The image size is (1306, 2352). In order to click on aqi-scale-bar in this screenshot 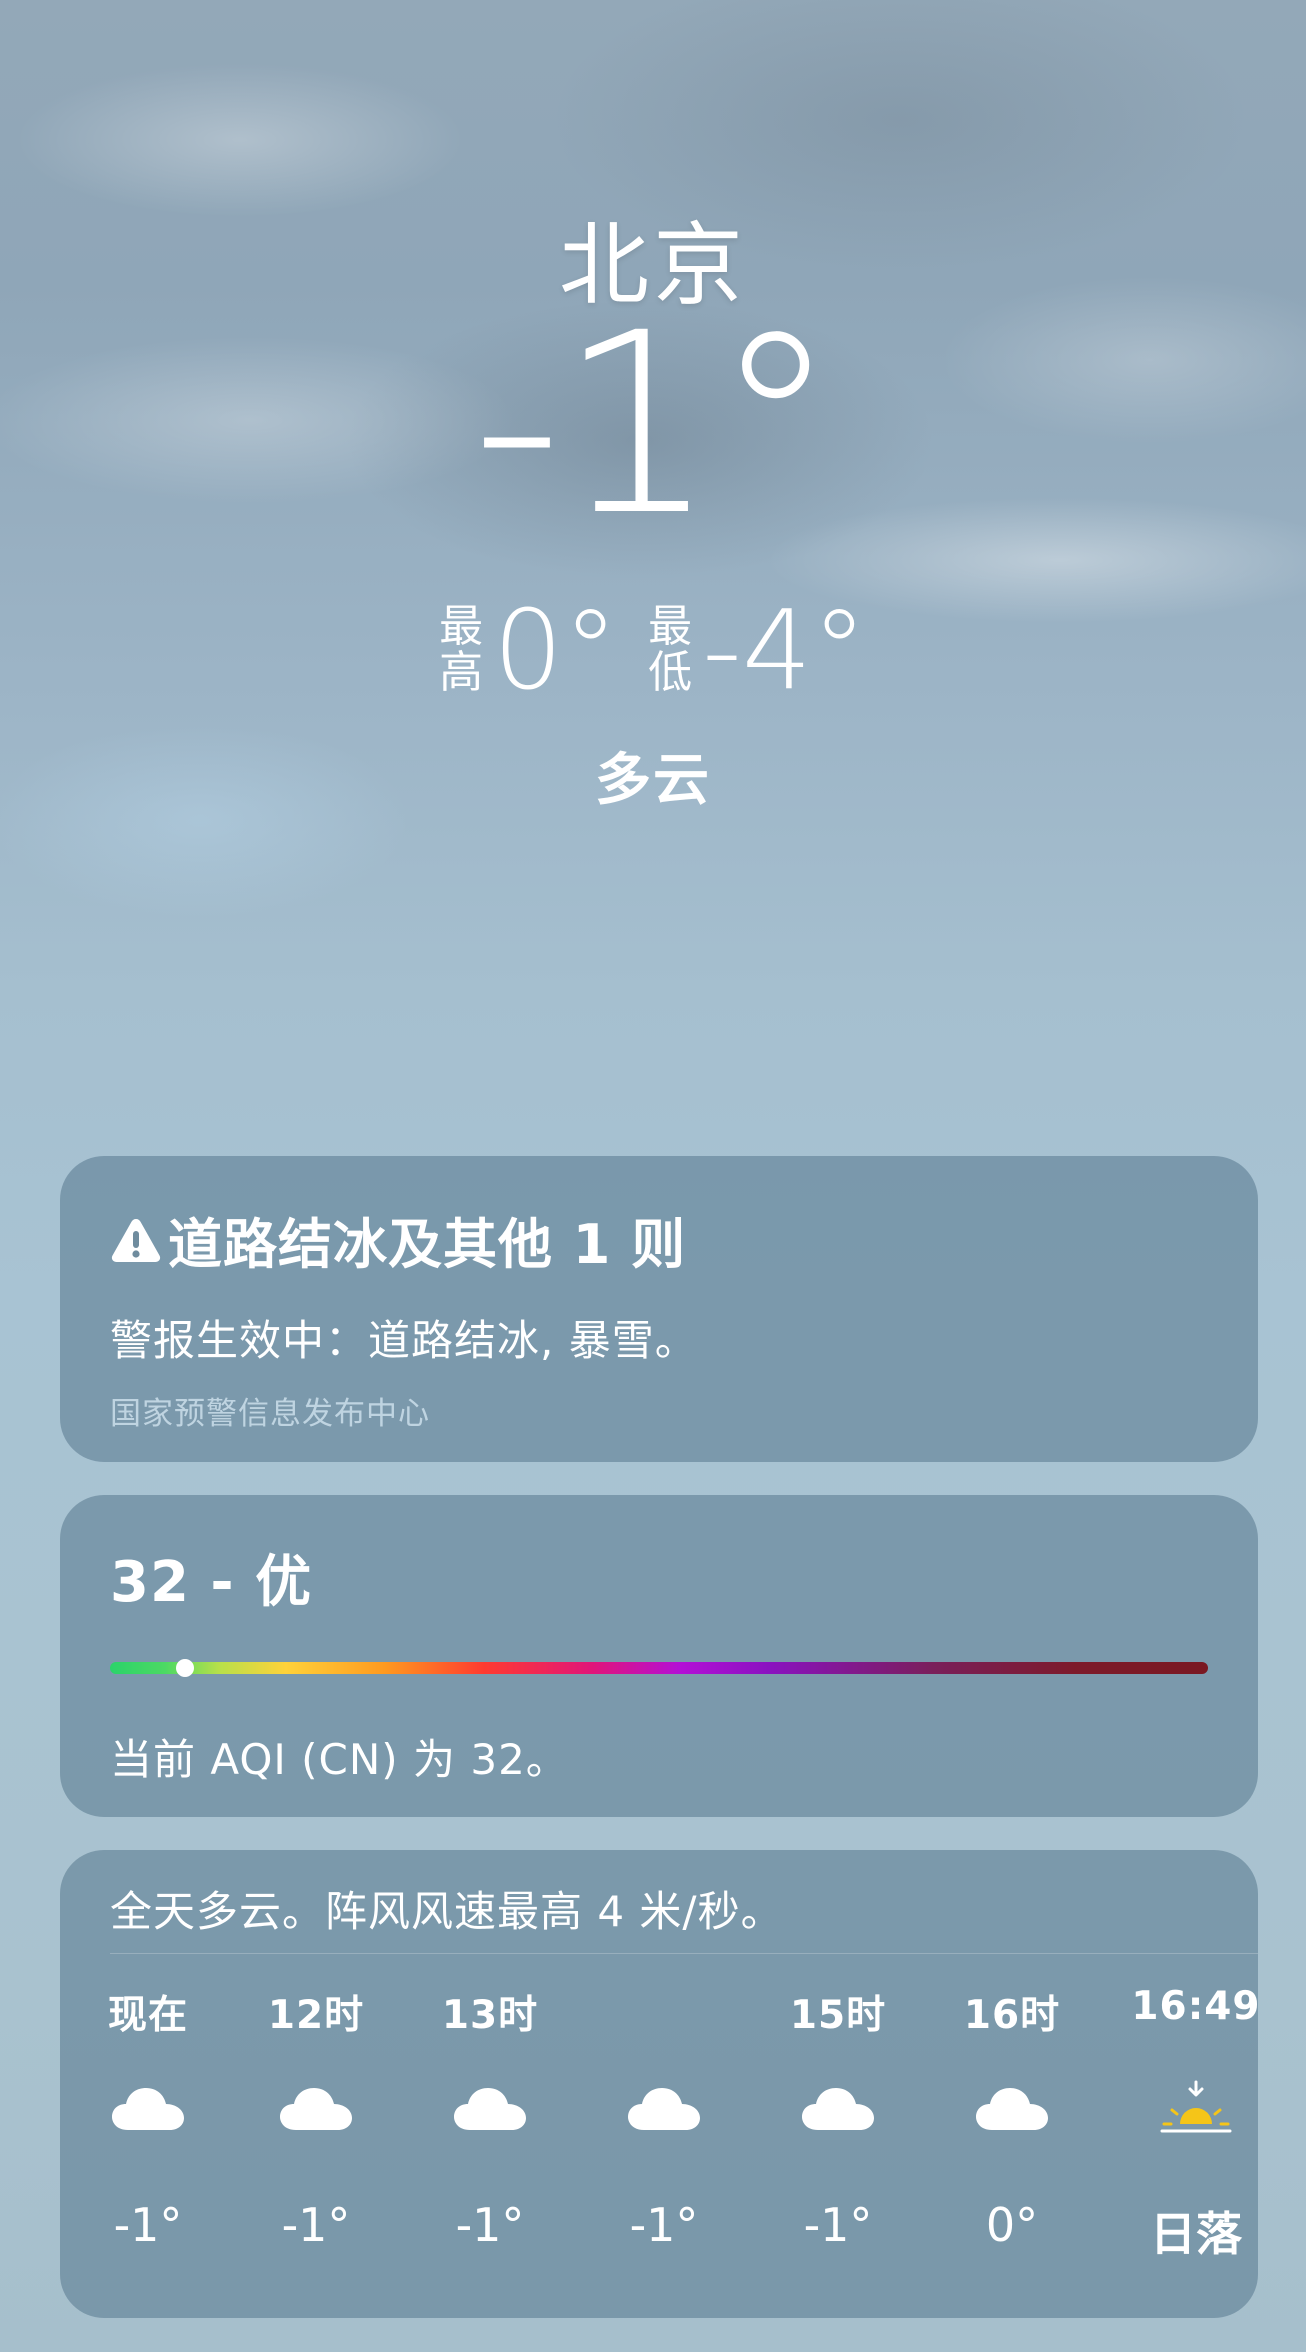, I will do `click(659, 1668)`.